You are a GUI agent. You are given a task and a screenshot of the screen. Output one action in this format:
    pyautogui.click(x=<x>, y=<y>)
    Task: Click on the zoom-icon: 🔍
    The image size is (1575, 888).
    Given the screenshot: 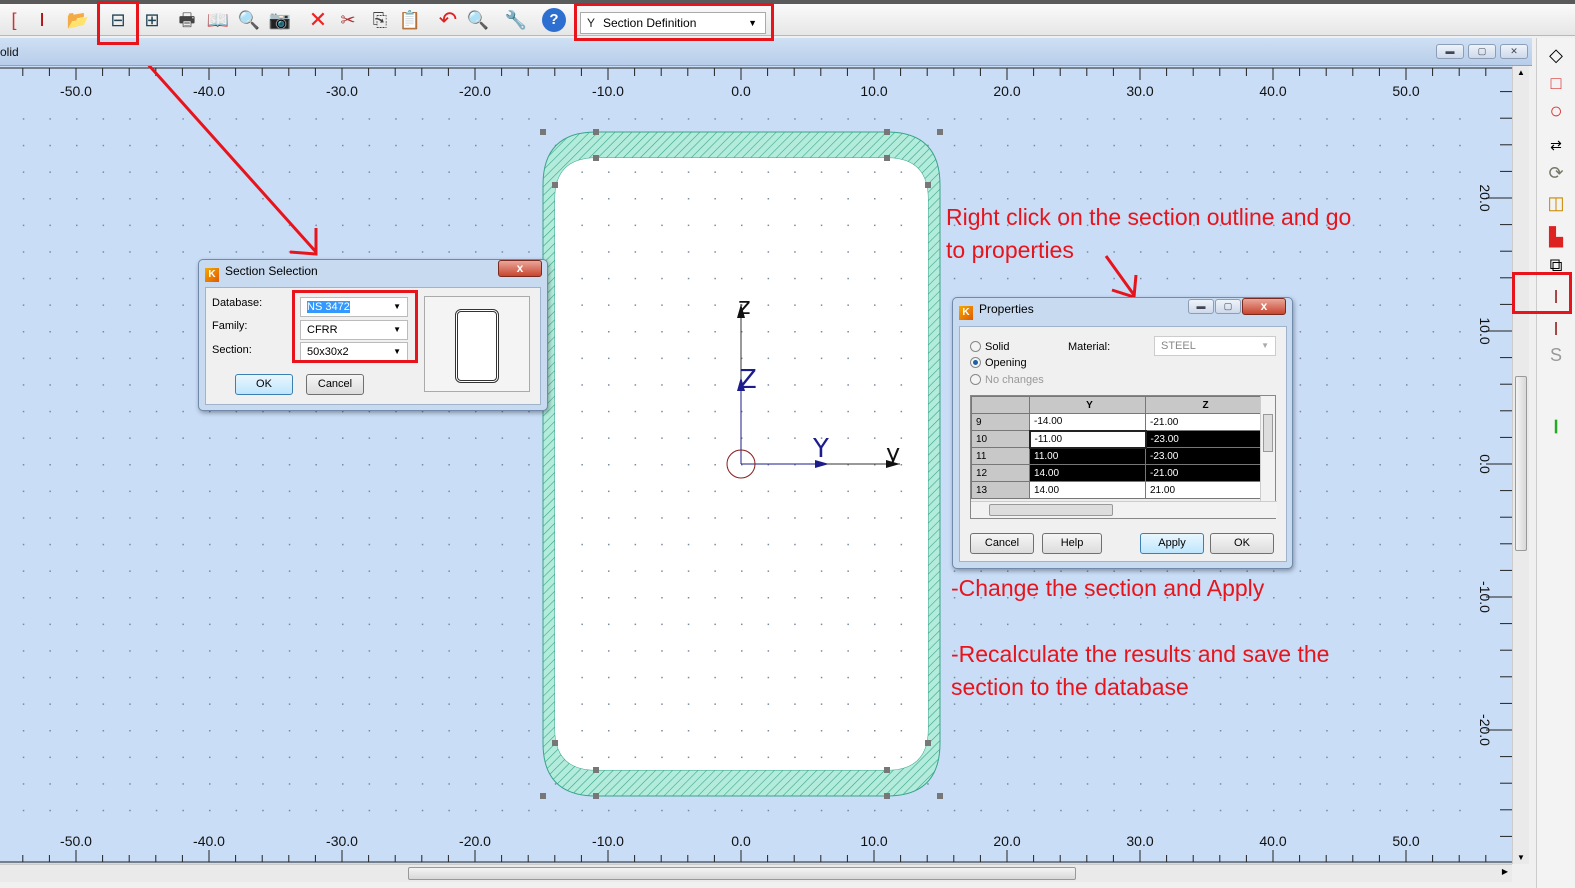 What is the action you would take?
    pyautogui.click(x=478, y=20)
    